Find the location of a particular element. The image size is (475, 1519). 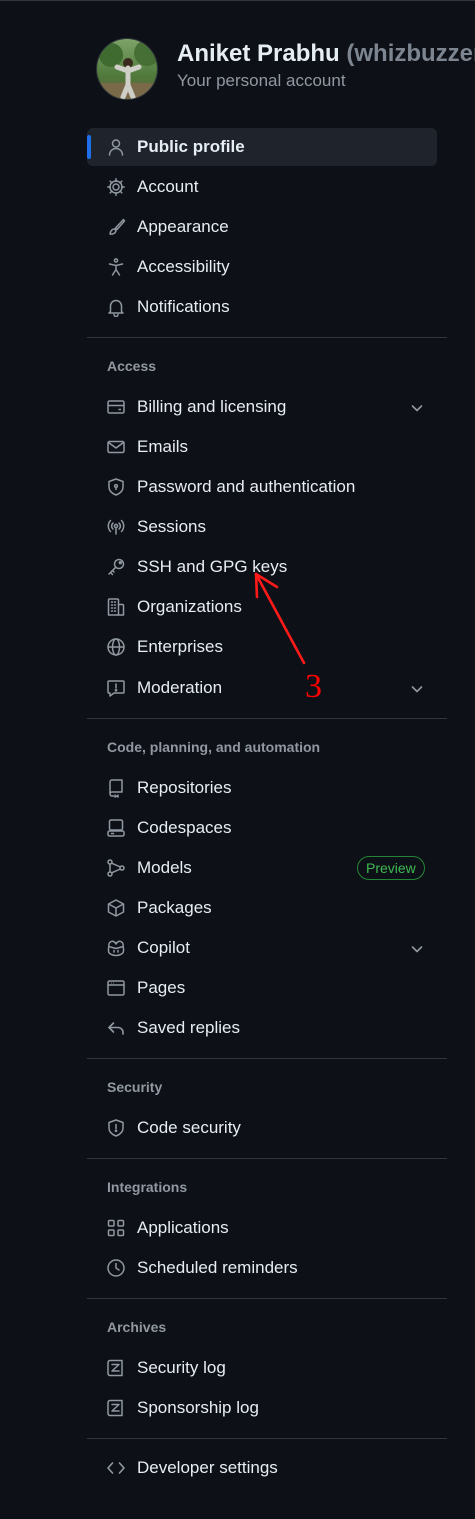

sidebar-item-label: Public profile is located at coordinates (191, 146).